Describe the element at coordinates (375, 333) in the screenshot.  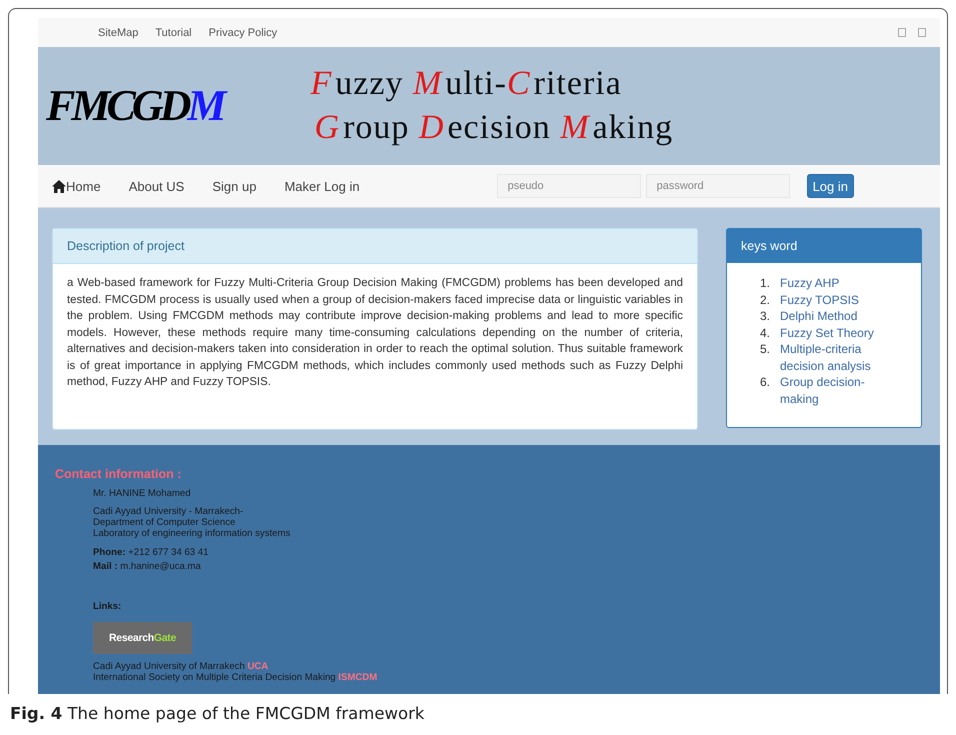
I see `description-text: a Web-based framework for Fuzzy Multi-Criteria Group Decision Making (FMCGDM) problems has been developed and tested. FMCGDM process is usually used when a group of decision-makers faced imprecise data or linguistic variables in the problem. Using FMCGDM methods may contribute improve decision-making problems and lead to more specific models. However, these methods require many time-consuming calculations depending on the number of criteria, alternatives and decision-makers taken into consideration in order to reach the optimal solution. Thus suitable framework is of great importance in applying FMCGDM methods, which includes commonly used methods such as Fuzzy Delphi method, Fuzzy AHP and Fuzzy TOPSIS.` at that location.